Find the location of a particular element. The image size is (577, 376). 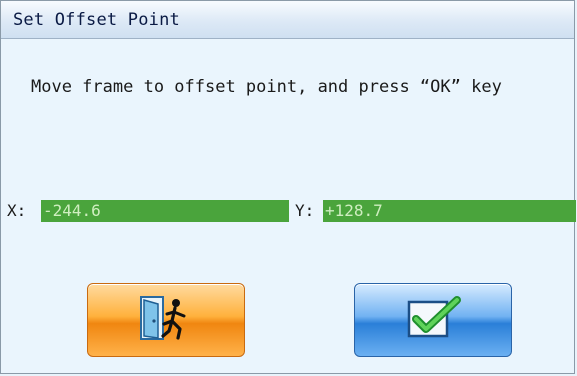

exit-door-icon is located at coordinates (166, 320).